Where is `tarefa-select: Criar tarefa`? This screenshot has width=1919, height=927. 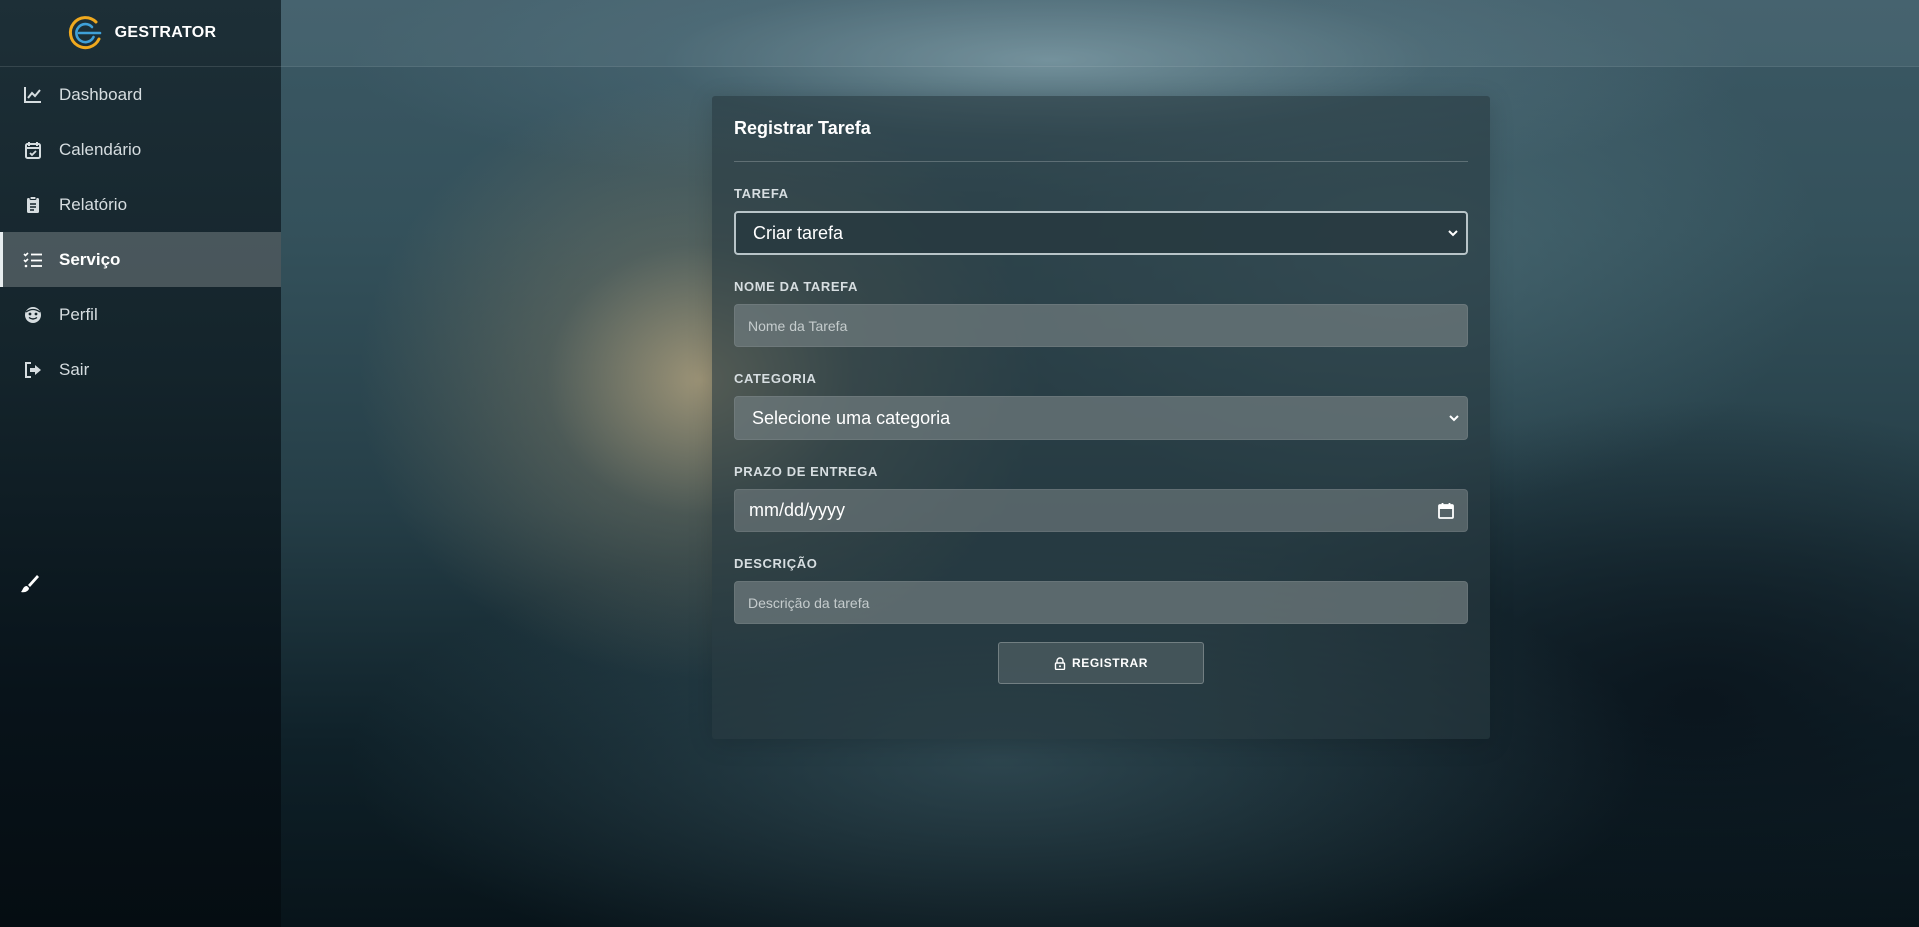 tarefa-select: Criar tarefa is located at coordinates (1101, 233).